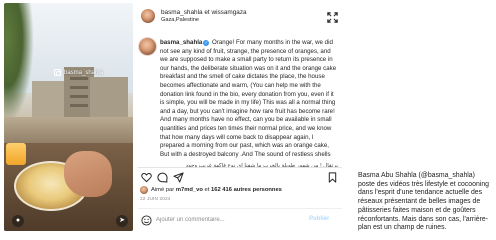 The width and height of the screenshot is (496, 240). What do you see at coordinates (144, 190) in the screenshot?
I see `liker-avatar` at bounding box center [144, 190].